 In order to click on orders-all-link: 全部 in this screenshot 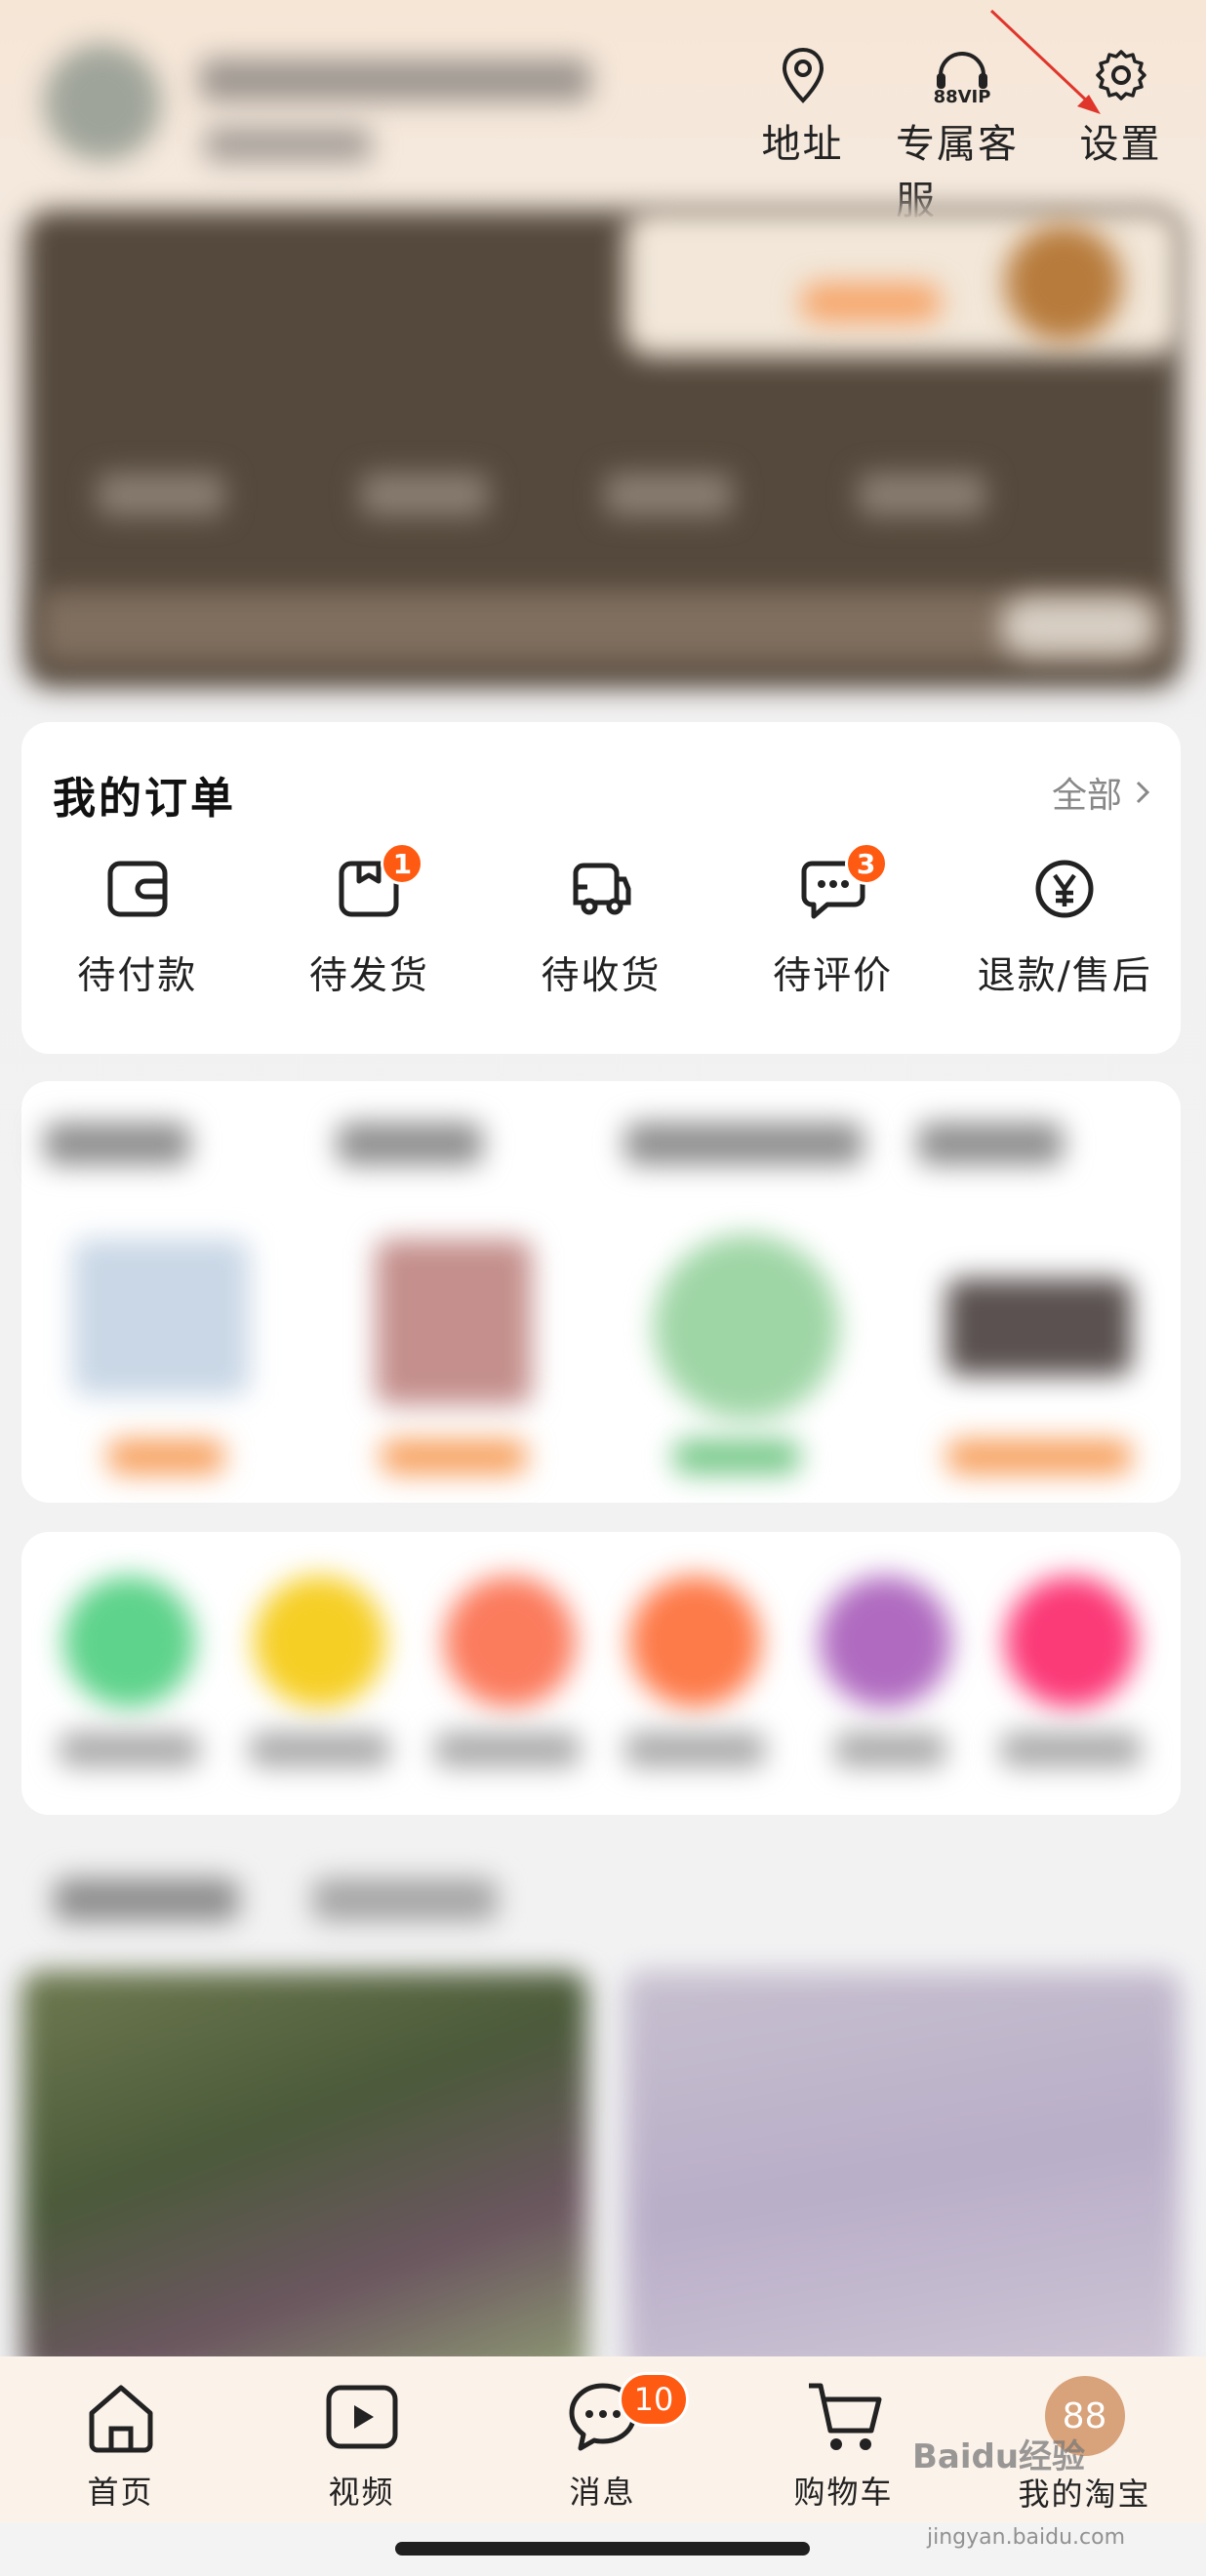, I will do `click(1101, 792)`.